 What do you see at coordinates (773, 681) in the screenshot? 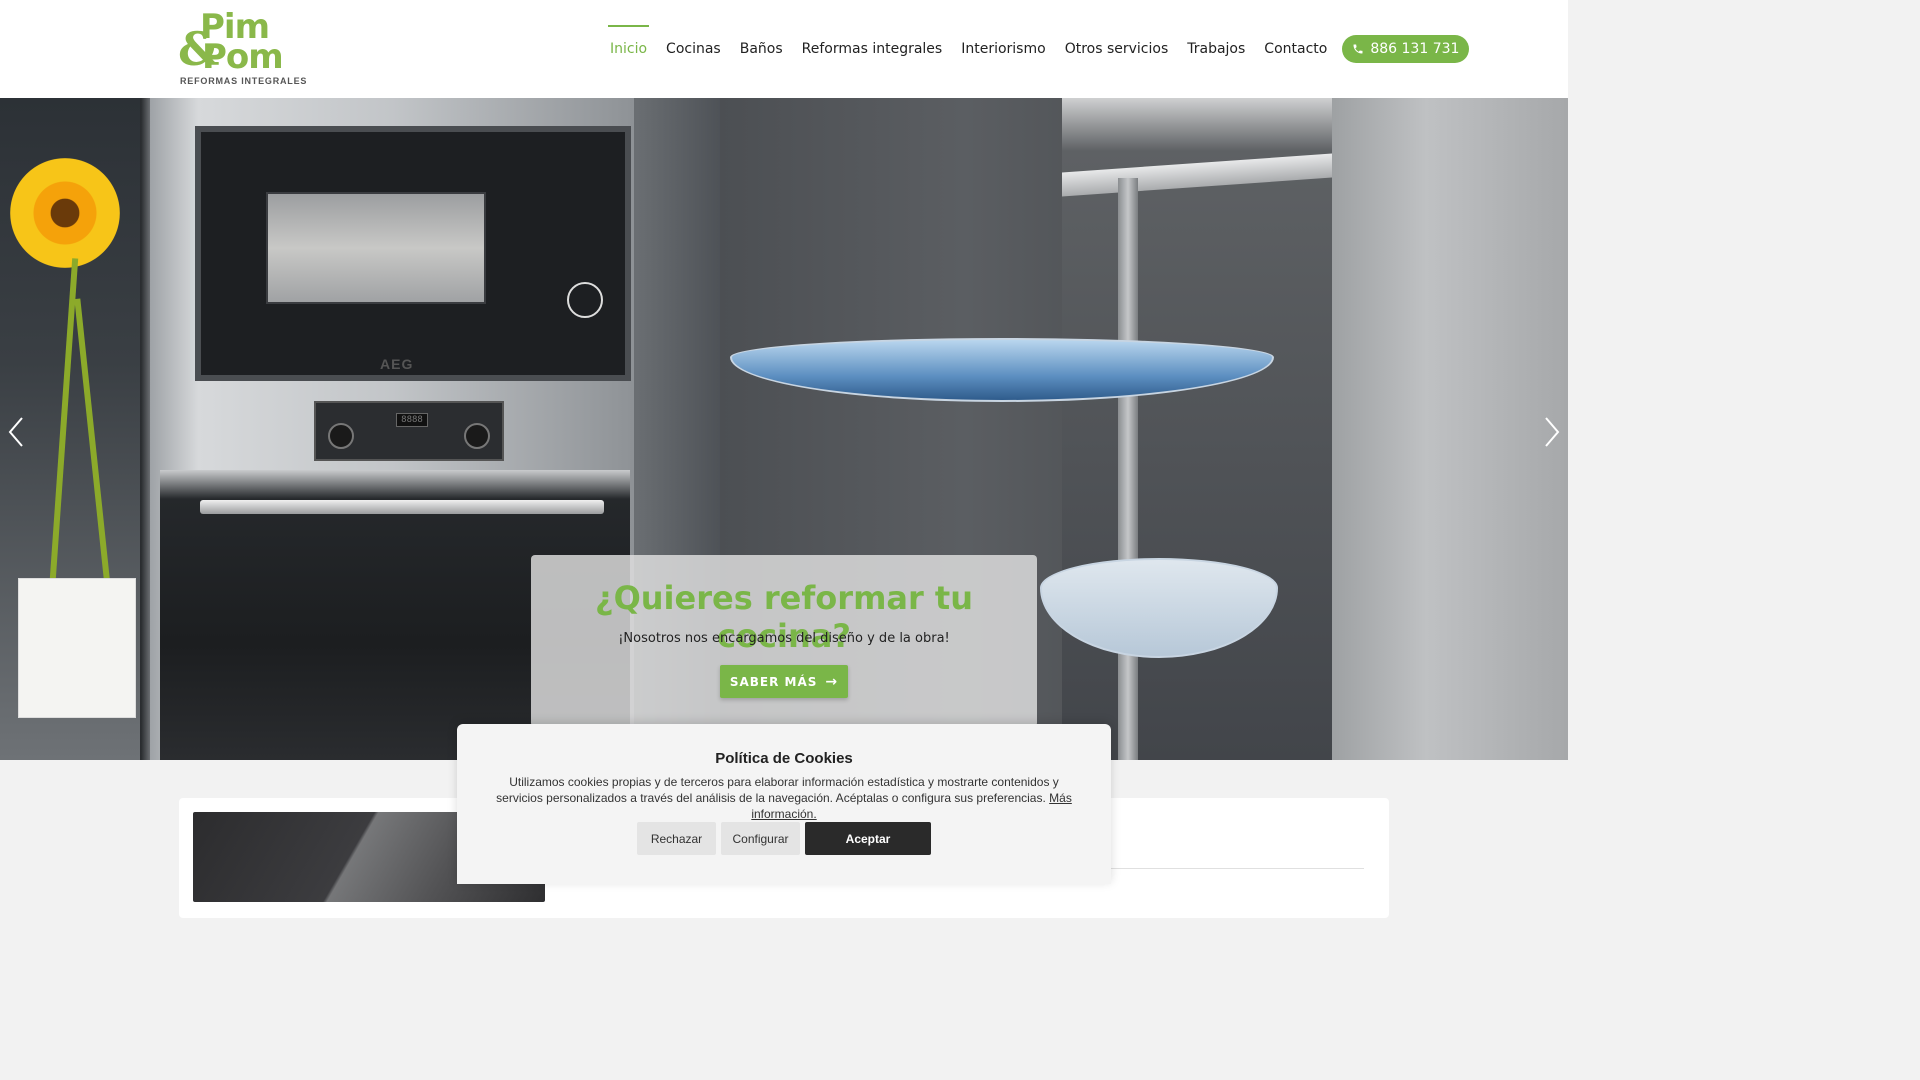
I see `saber-mas-label: SABER MÁS` at bounding box center [773, 681].